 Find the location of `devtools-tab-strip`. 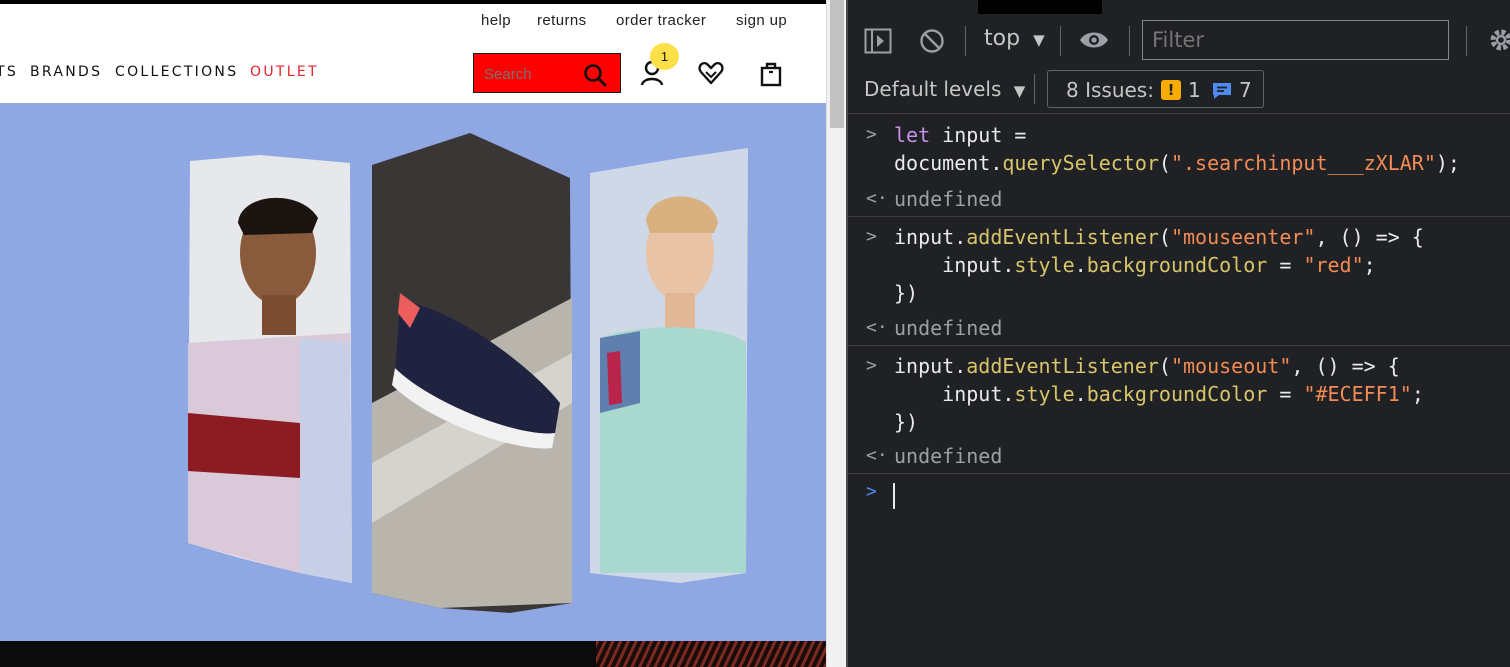

devtools-tab-strip is located at coordinates (1179, 7).